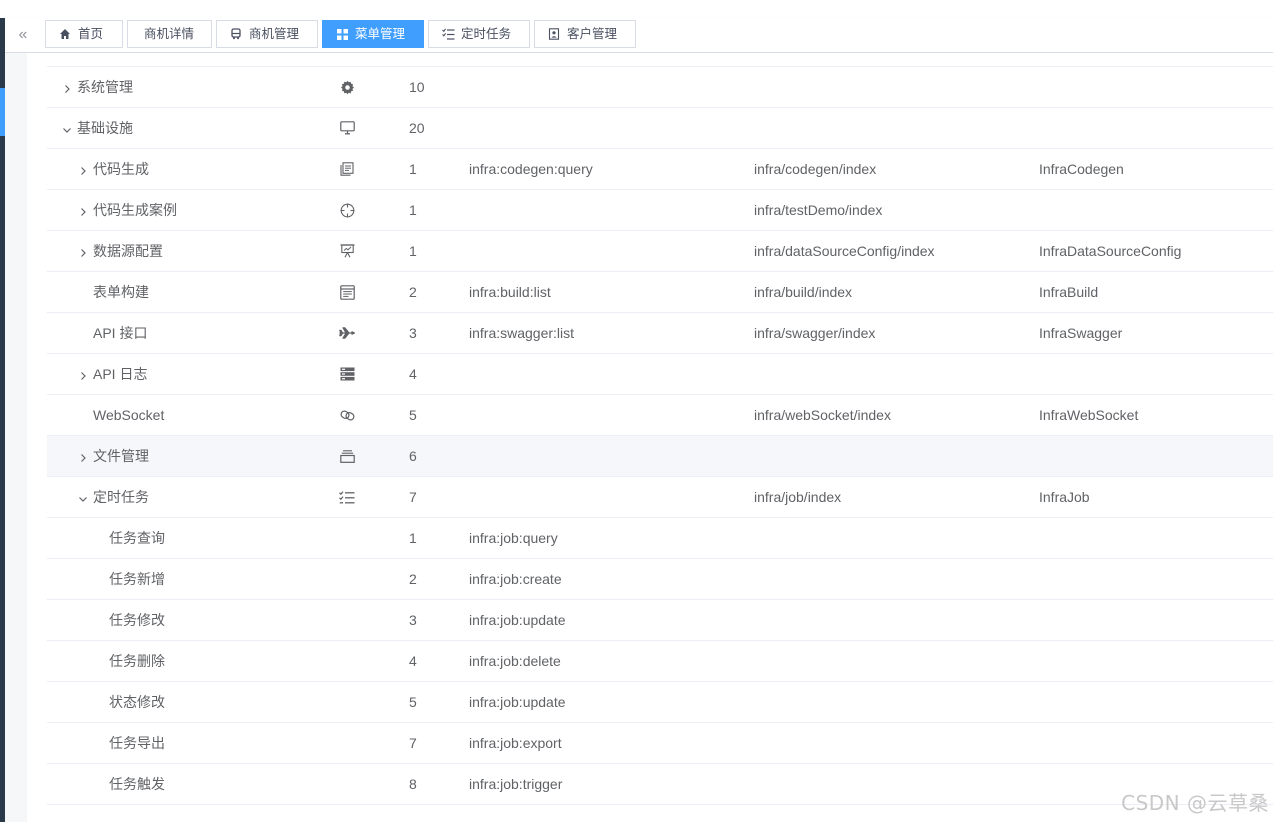  What do you see at coordinates (413, 743) in the screenshot?
I see `menu-sort: 7` at bounding box center [413, 743].